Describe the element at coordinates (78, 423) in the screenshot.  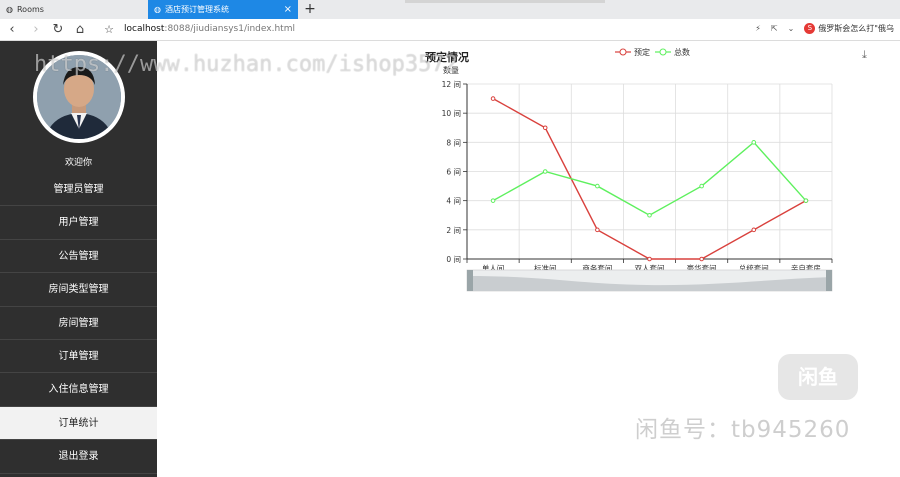
I see `sidebar-item-order-stats: 订单统计` at that location.